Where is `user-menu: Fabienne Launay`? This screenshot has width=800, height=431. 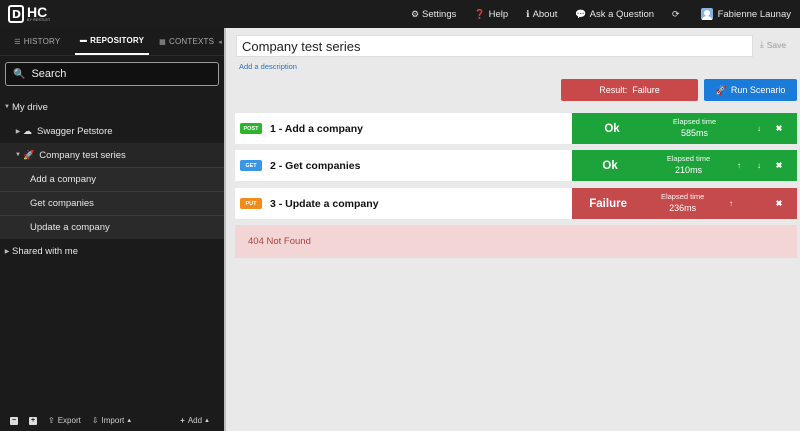 user-menu: Fabienne Launay is located at coordinates (746, 14).